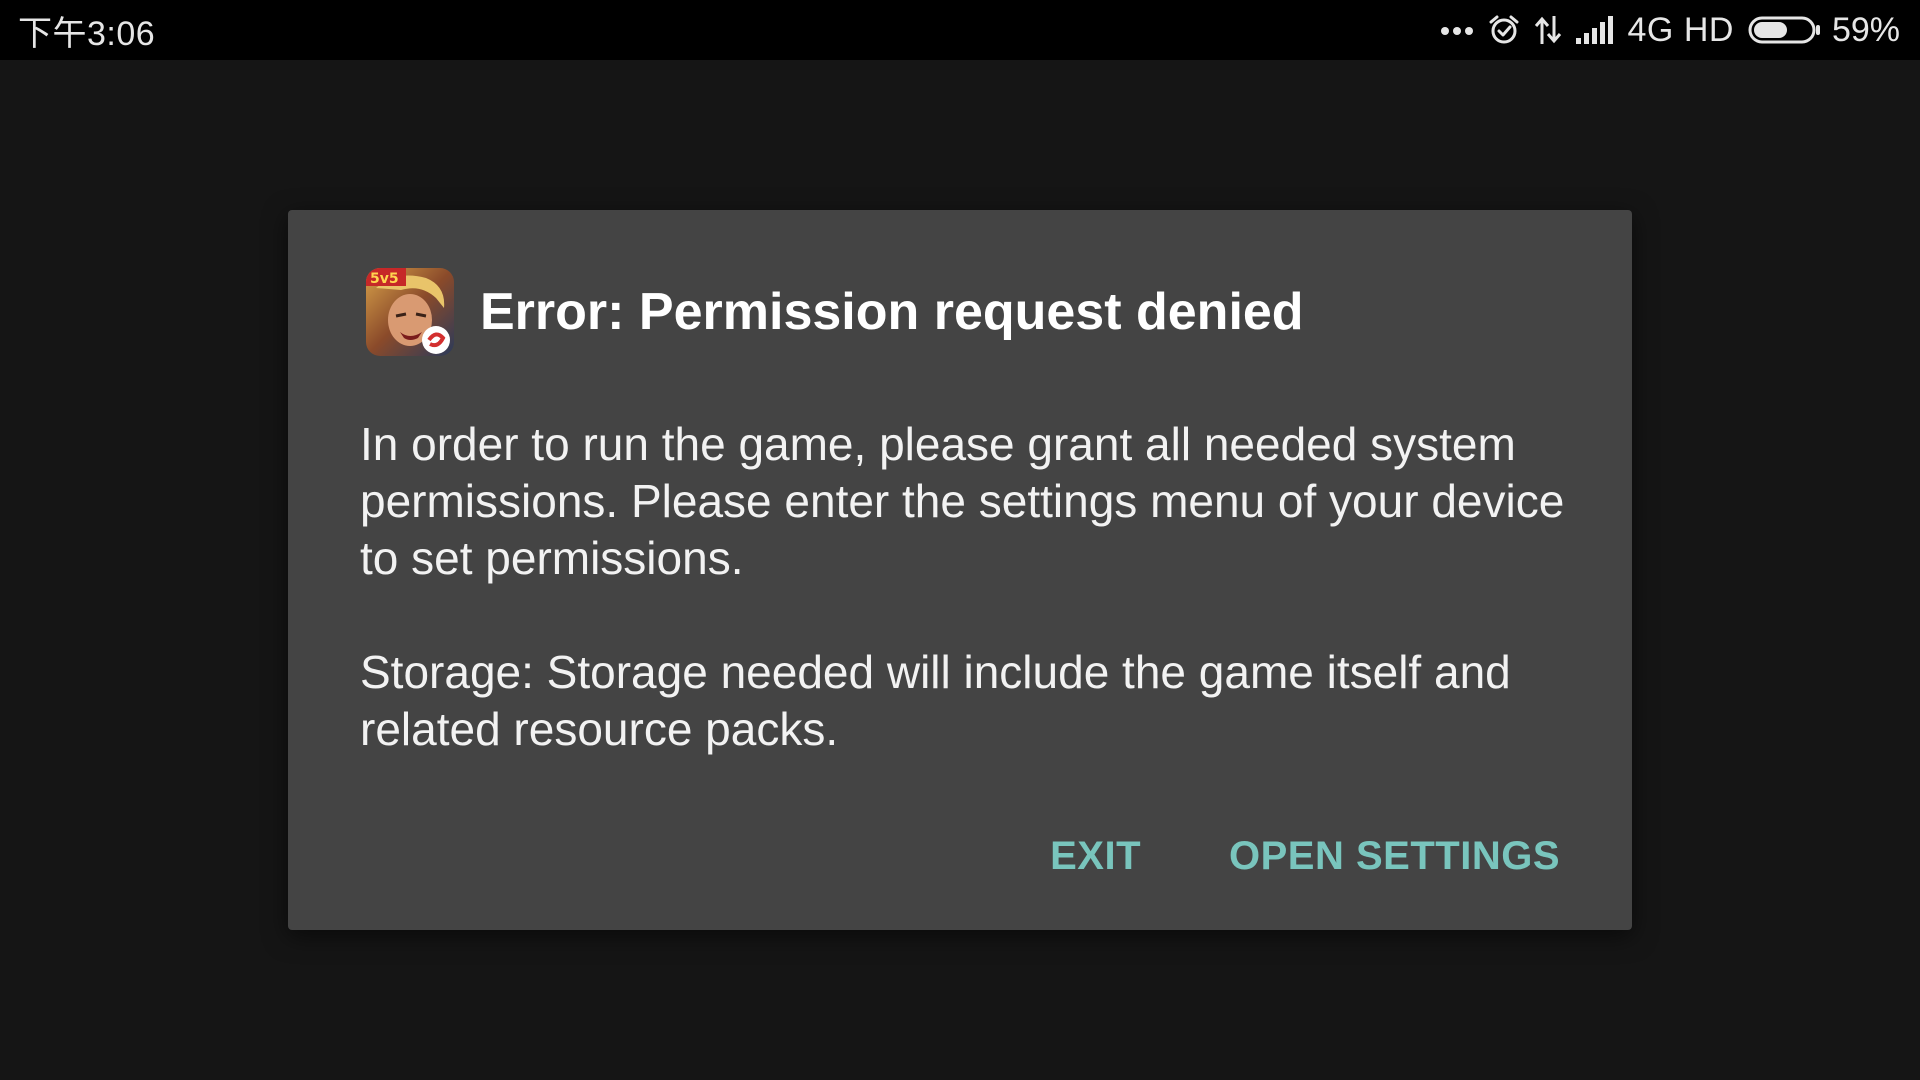 The image size is (1920, 1080). Describe the element at coordinates (1785, 30) in the screenshot. I see `battery-icon` at that location.